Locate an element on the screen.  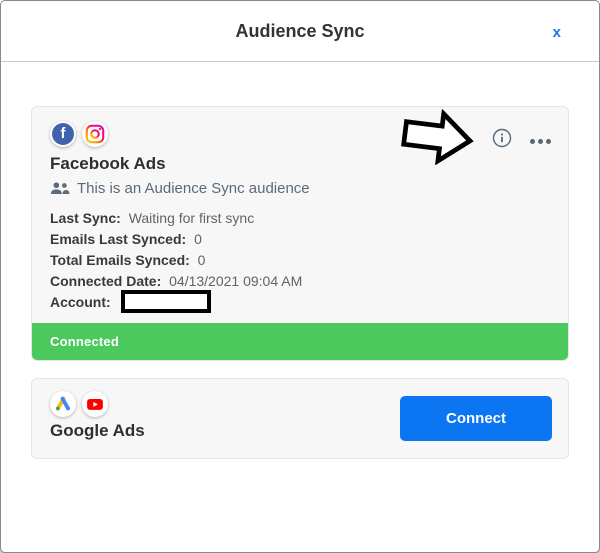
audience-description-text: This is an Audience Sync audience is located at coordinates (193, 188).